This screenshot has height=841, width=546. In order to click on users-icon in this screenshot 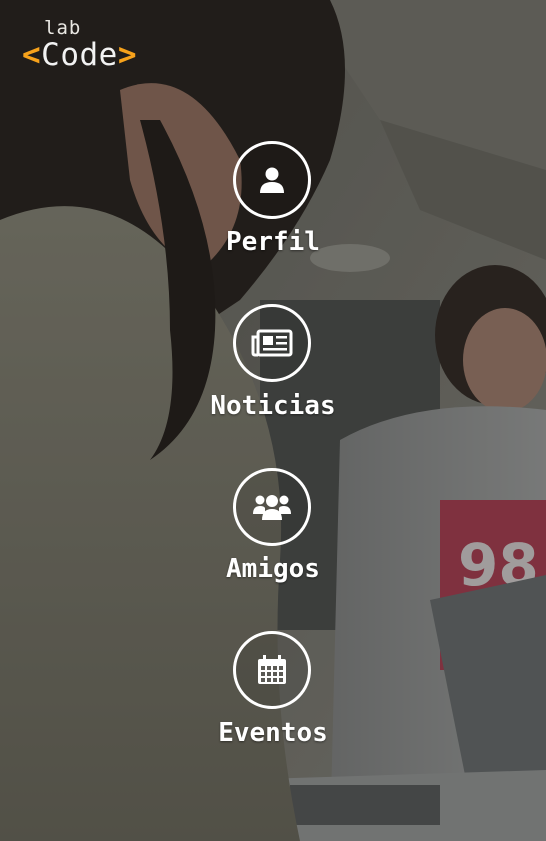, I will do `click(272, 507)`.